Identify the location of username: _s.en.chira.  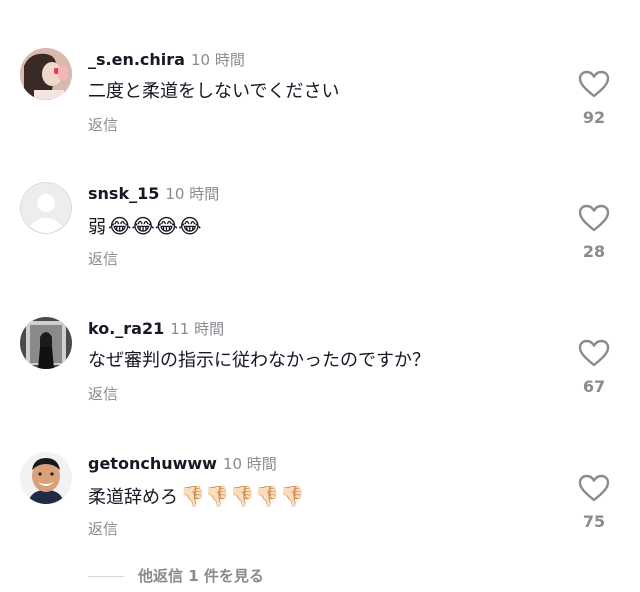
(136, 59).